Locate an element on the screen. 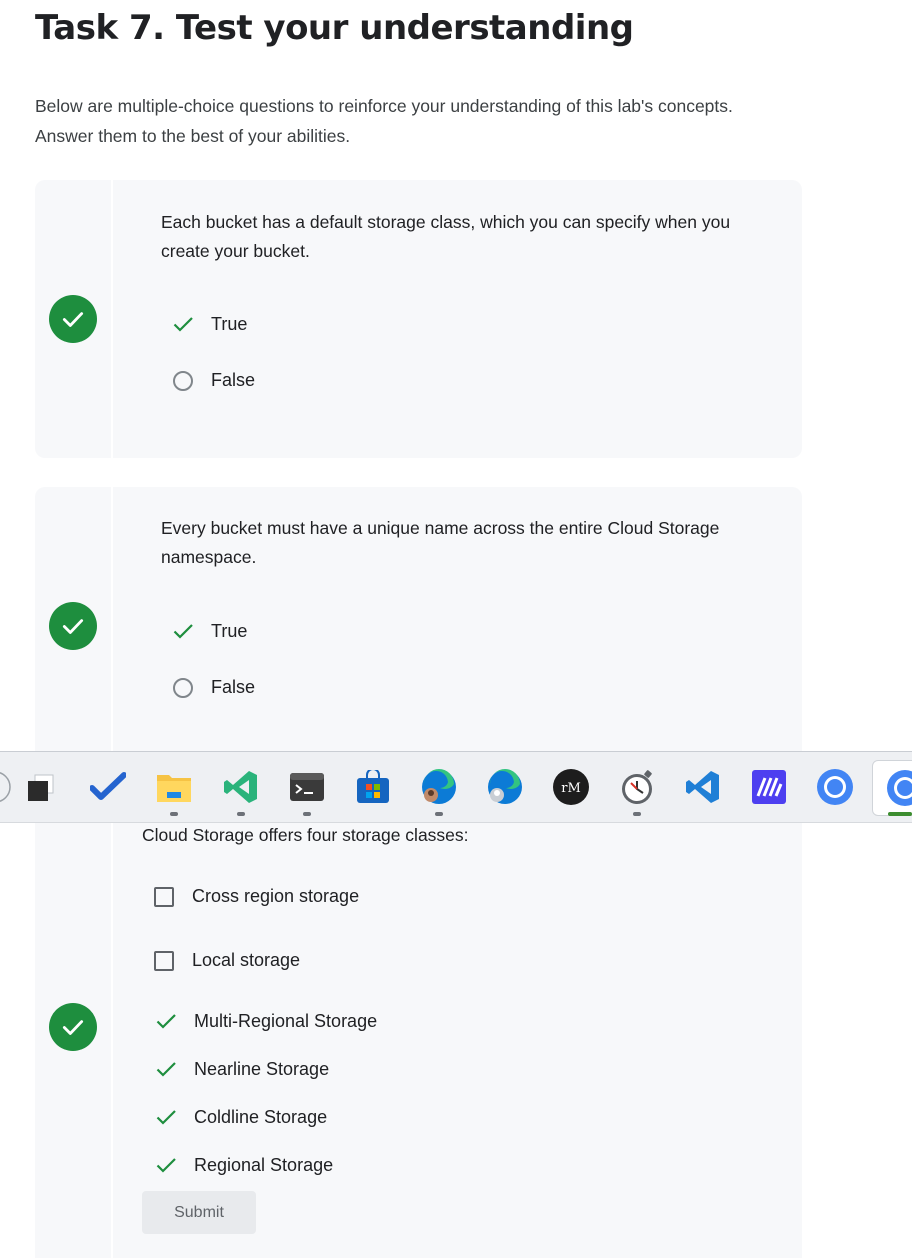  remember-the-milk-icon: rM is located at coordinates (571, 787).